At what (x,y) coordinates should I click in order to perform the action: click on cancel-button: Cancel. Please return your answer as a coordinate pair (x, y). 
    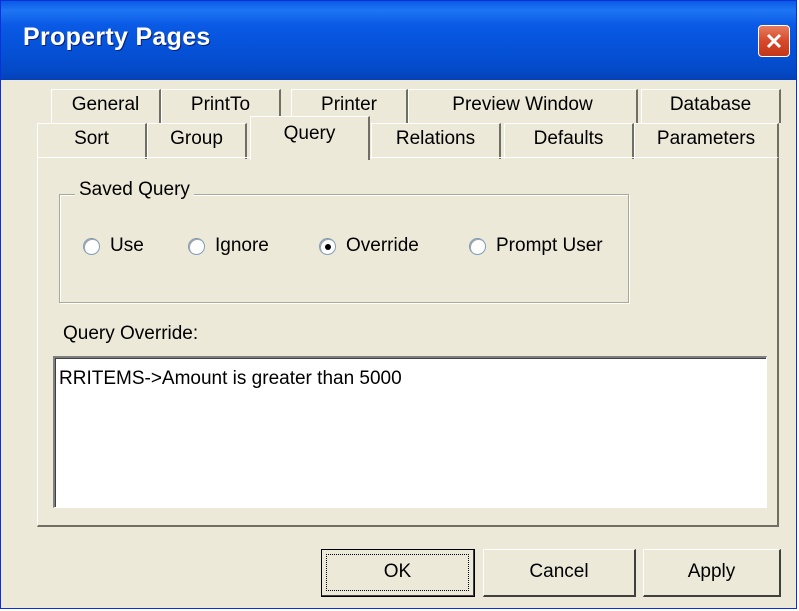
    Looking at the image, I should click on (559, 573).